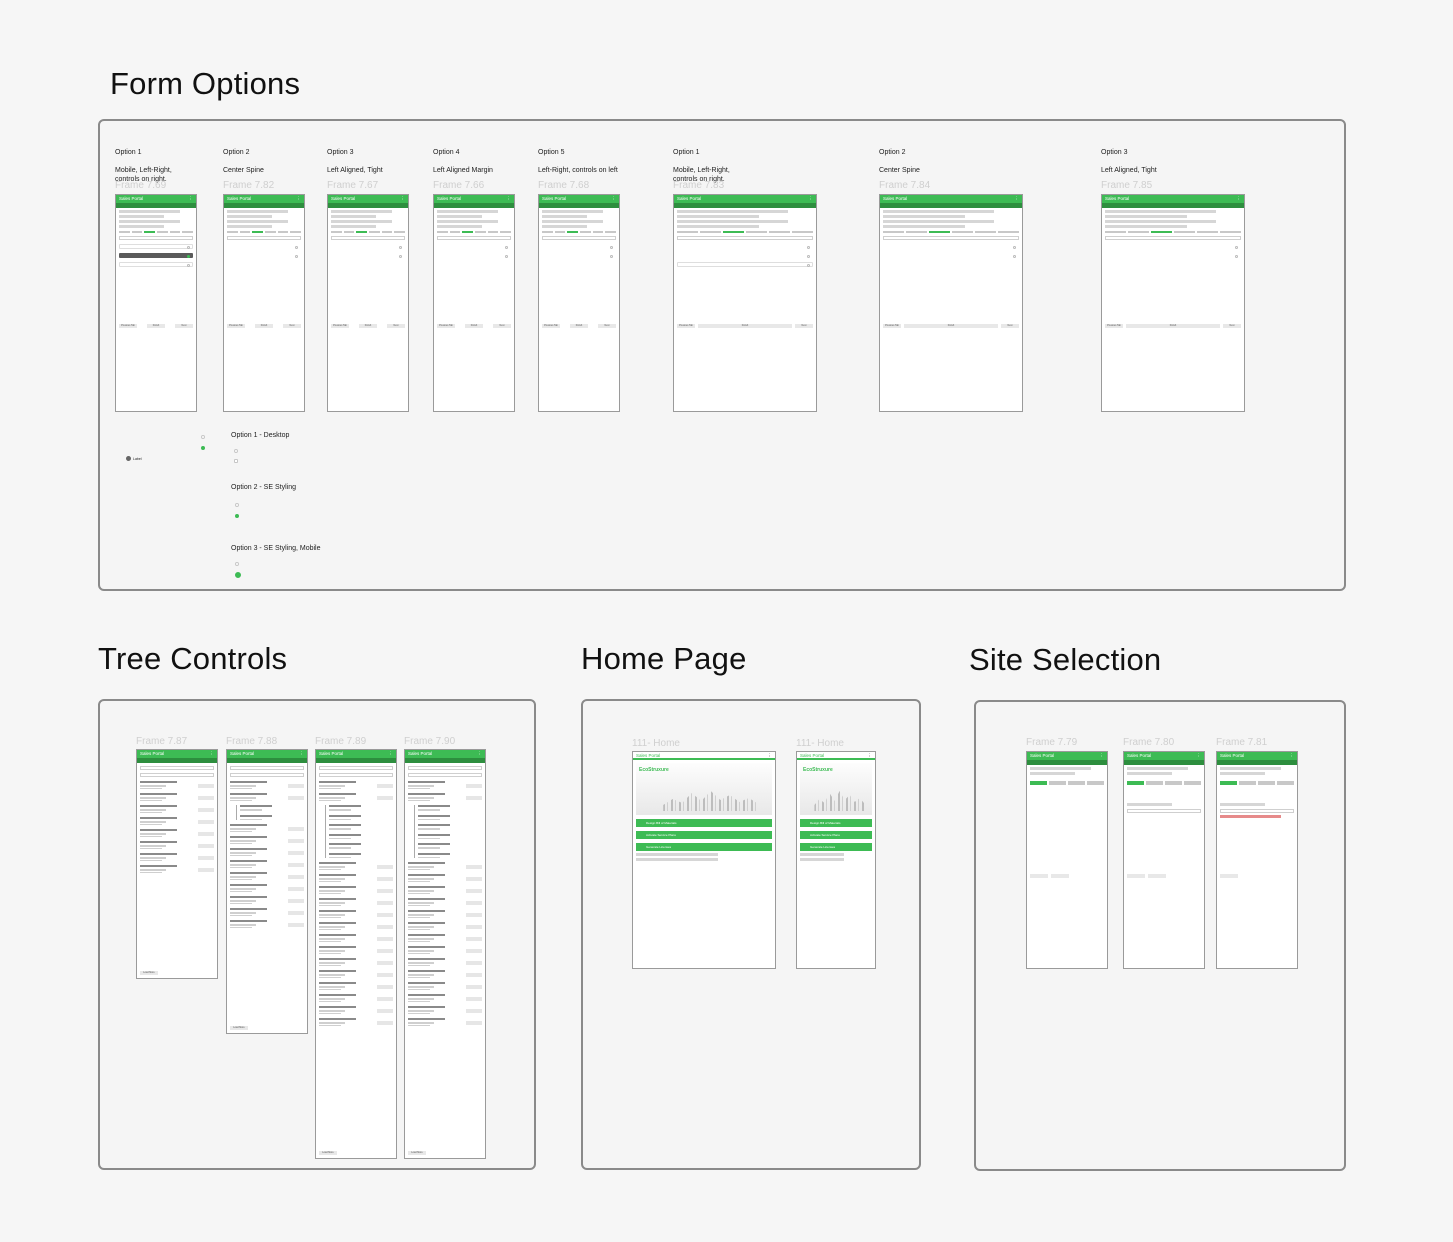  What do you see at coordinates (1164, 811) in the screenshot?
I see `custom-system-label-input` at bounding box center [1164, 811].